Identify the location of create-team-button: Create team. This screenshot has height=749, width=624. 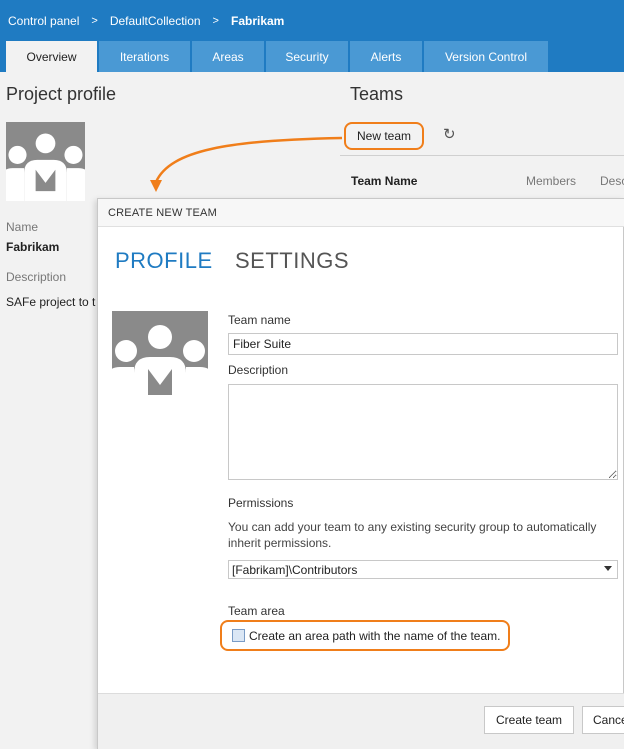
(529, 720).